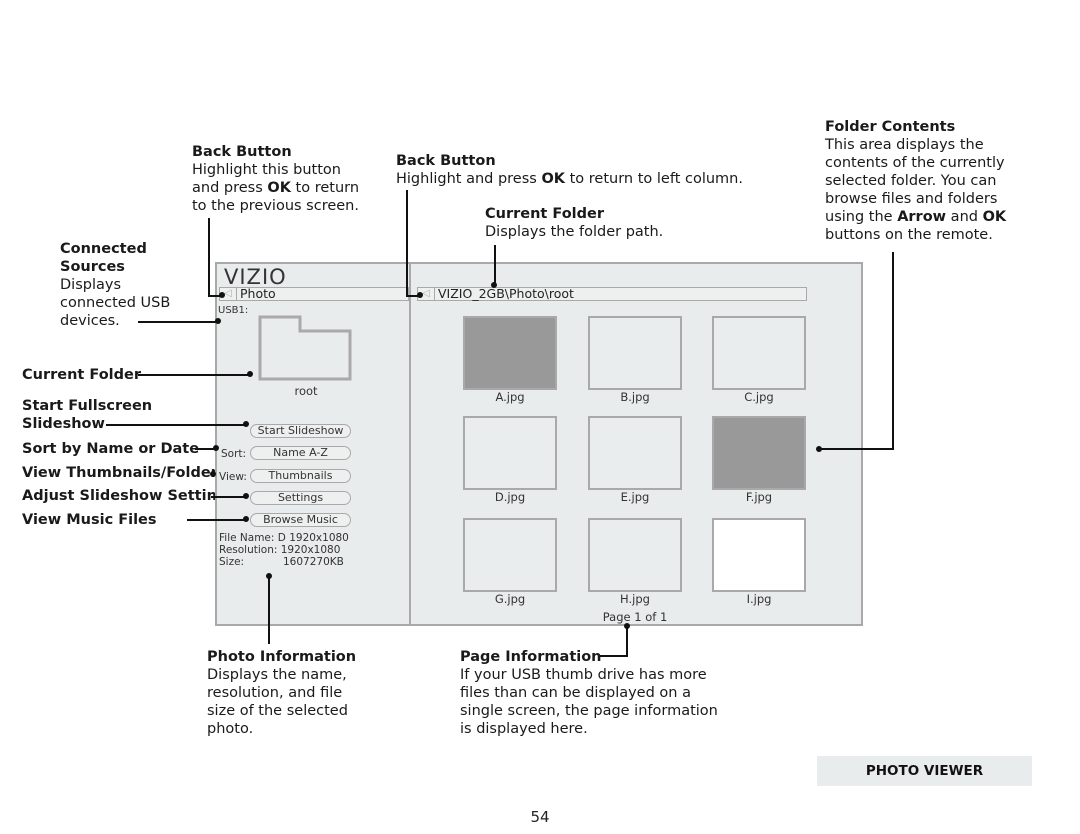 The image size is (1080, 834). What do you see at coordinates (759, 497) in the screenshot?
I see `thumbnail-label: F.jpg` at bounding box center [759, 497].